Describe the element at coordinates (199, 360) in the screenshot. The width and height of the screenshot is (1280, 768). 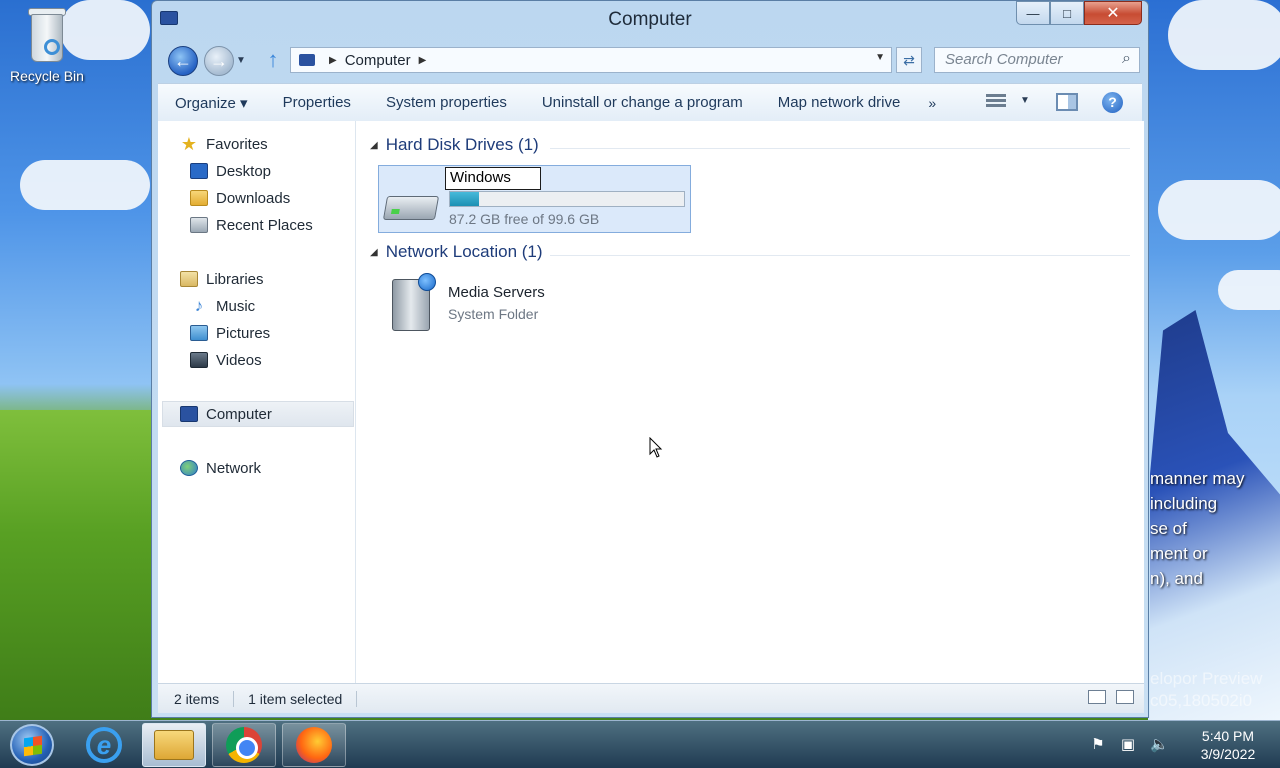
I see `videos-icon` at that location.